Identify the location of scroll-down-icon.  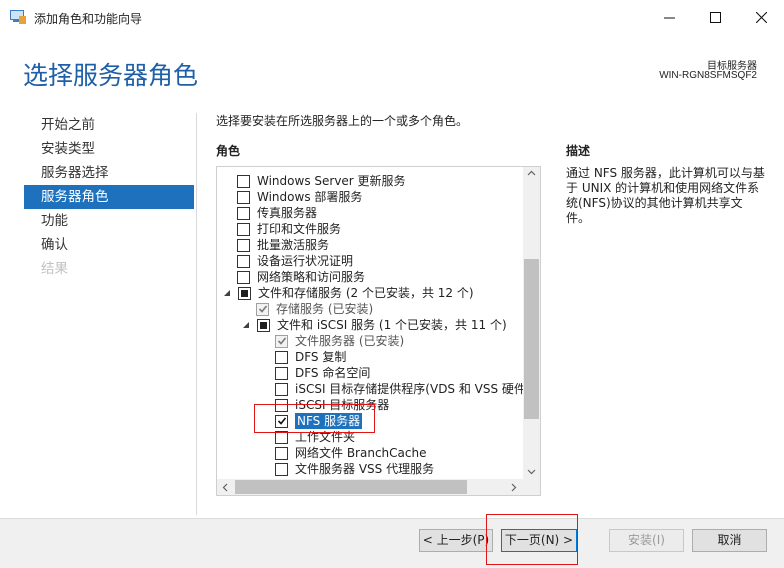
(531, 472).